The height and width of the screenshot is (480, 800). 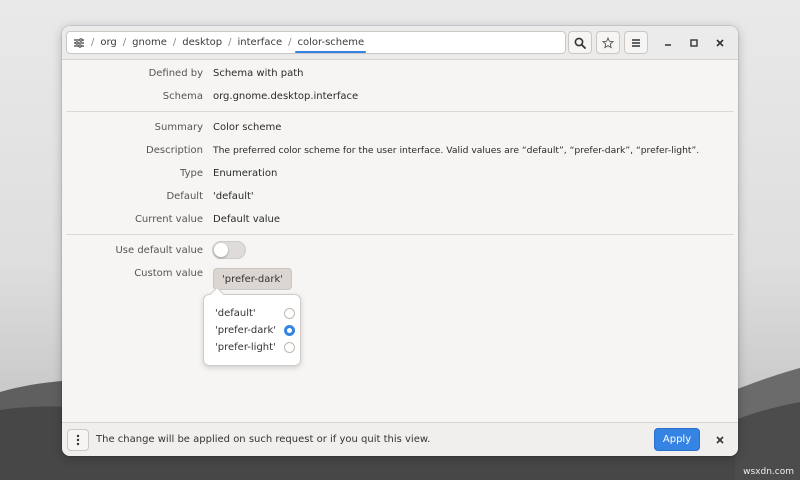 What do you see at coordinates (175, 73) in the screenshot?
I see `defined-by-label: Defined by` at bounding box center [175, 73].